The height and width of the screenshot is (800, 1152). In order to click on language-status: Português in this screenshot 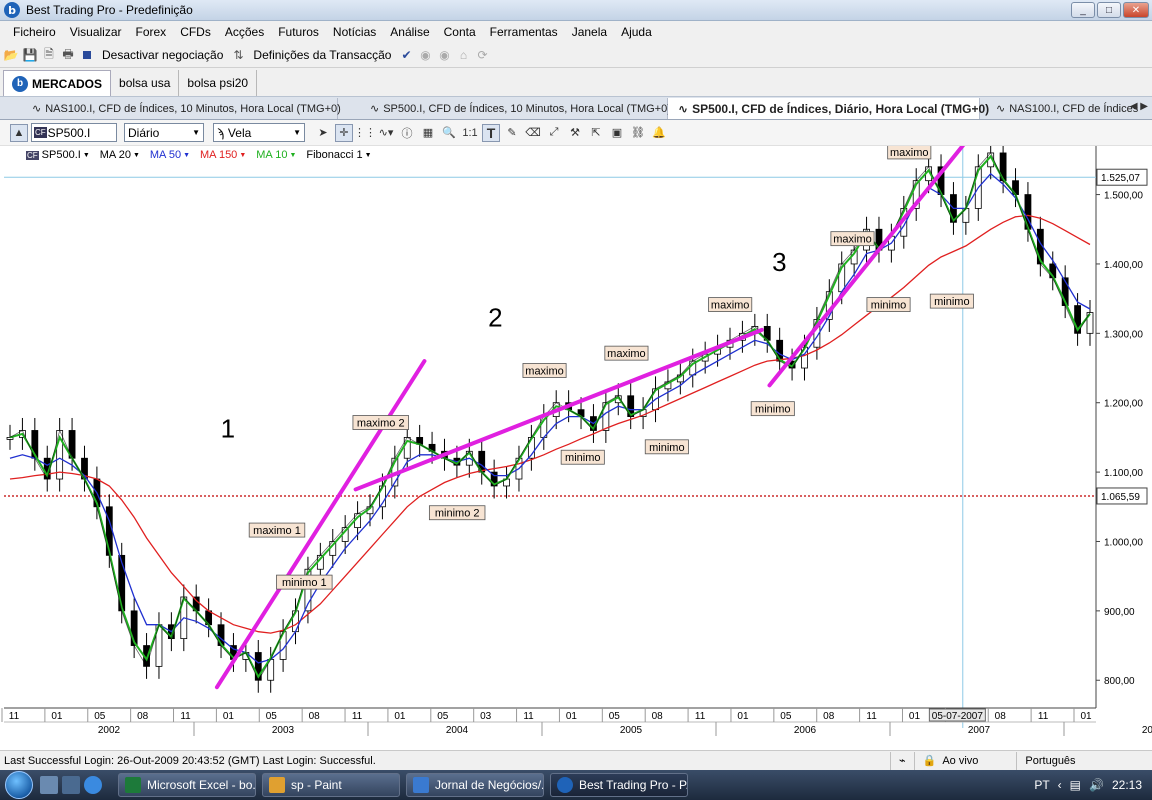, I will do `click(1049, 760)`.